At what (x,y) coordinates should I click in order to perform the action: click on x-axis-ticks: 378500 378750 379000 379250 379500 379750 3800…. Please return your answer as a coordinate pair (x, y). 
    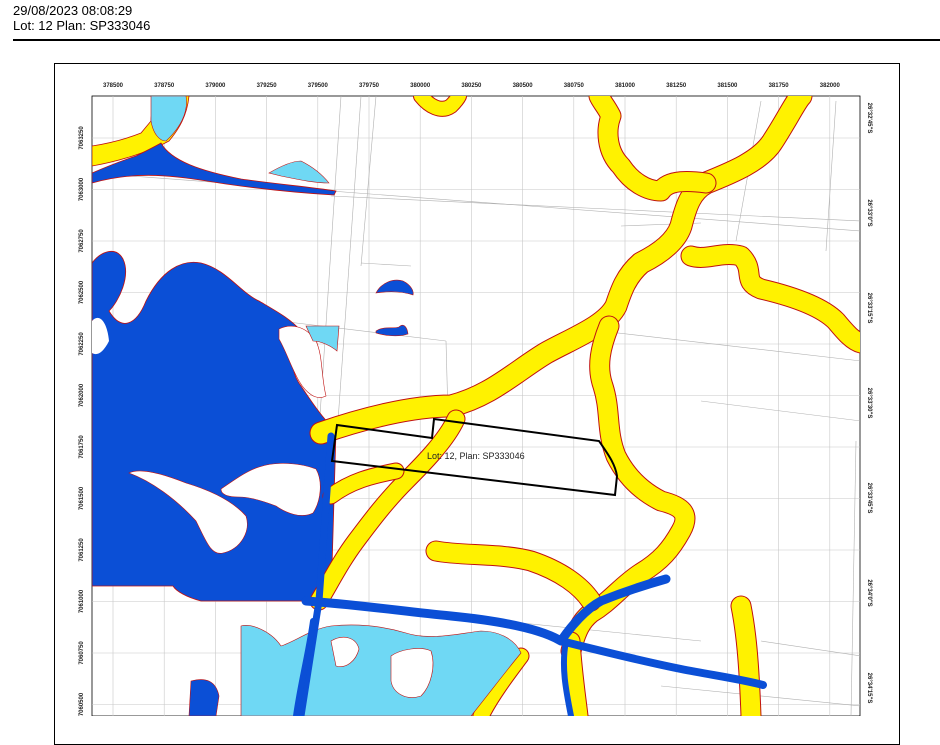
    Looking at the image, I should click on (471, 86).